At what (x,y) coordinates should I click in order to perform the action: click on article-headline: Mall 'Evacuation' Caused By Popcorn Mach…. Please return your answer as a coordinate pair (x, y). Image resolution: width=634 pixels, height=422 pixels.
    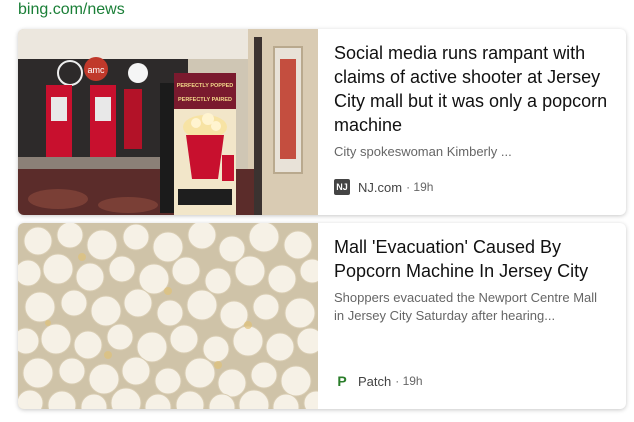
    Looking at the image, I should click on (472, 259).